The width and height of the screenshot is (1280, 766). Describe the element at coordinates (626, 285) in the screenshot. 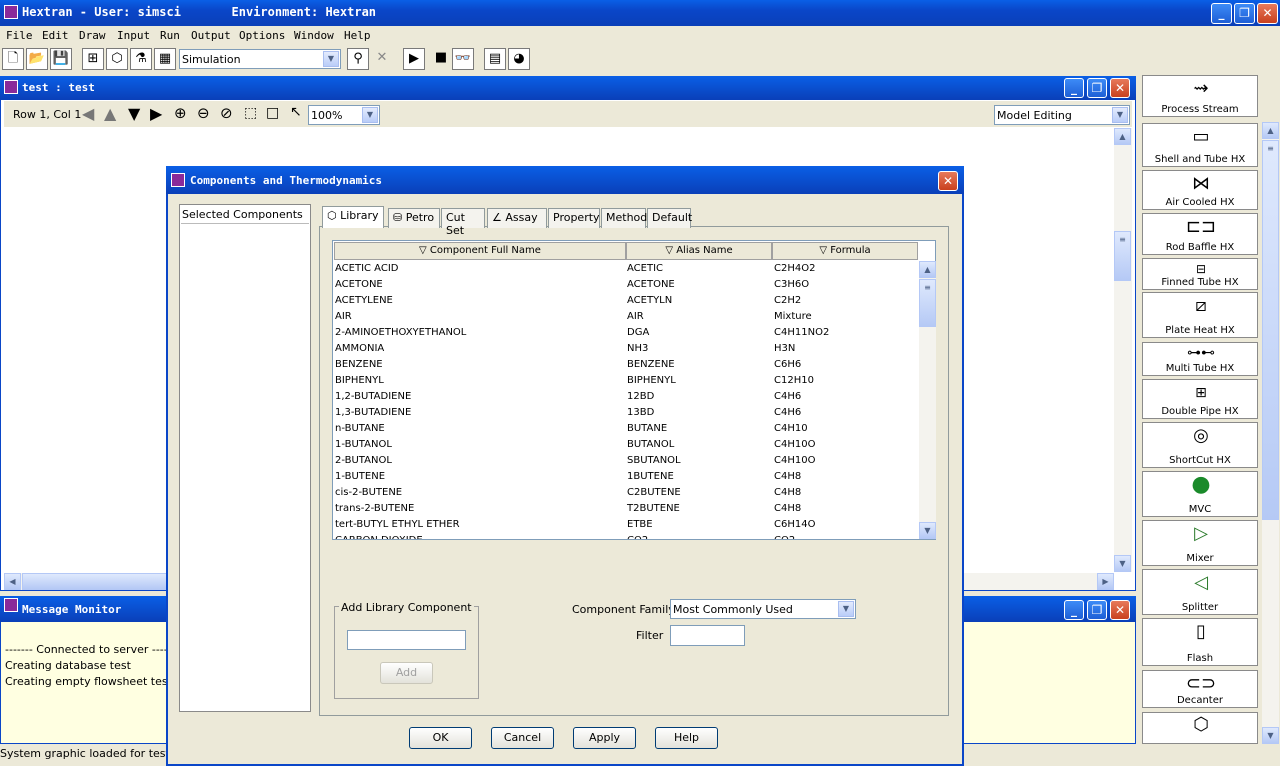

I see `table-row: ACETONE ACETONE C3H6O` at that location.